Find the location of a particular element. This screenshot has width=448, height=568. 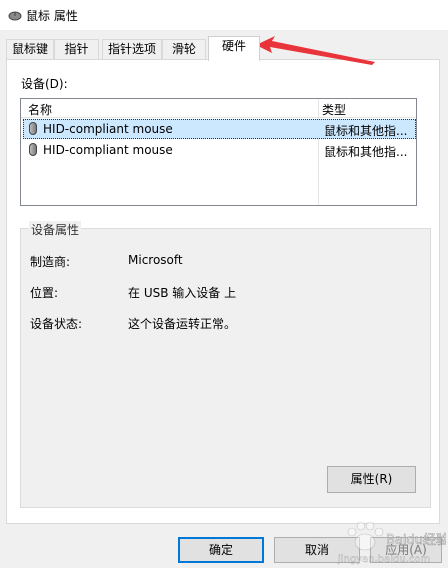

location-label: 位置: is located at coordinates (44, 293).